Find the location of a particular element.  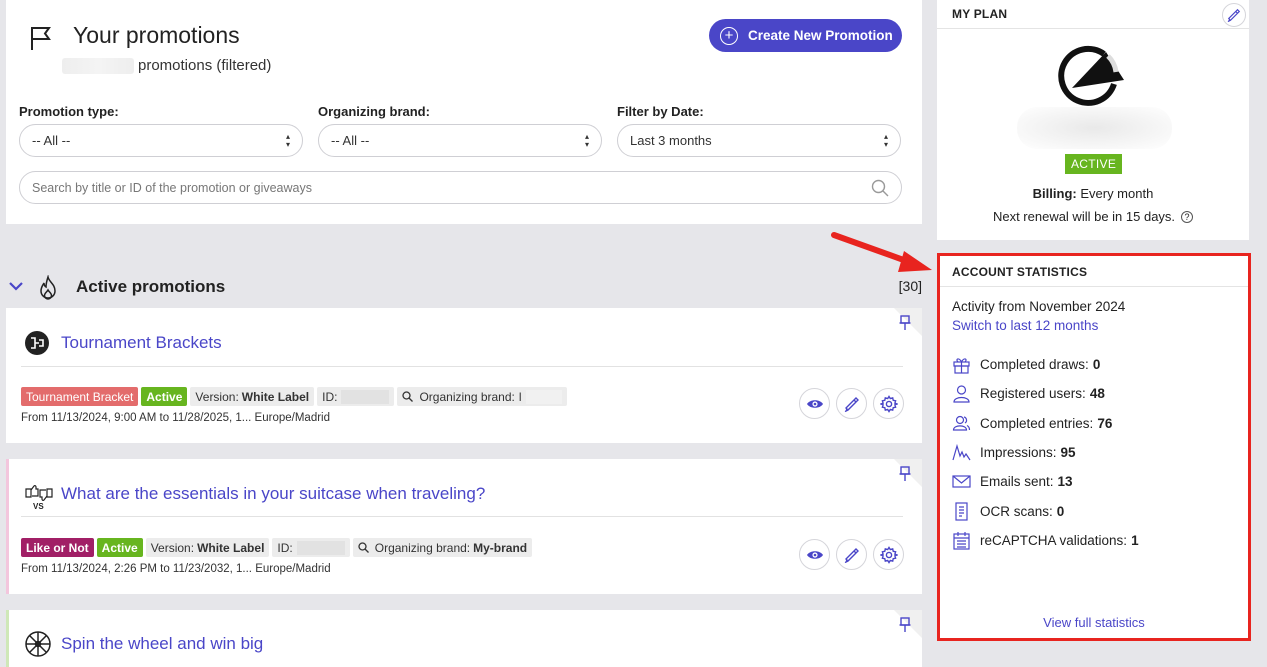

help-icon: ? is located at coordinates (1187, 217).